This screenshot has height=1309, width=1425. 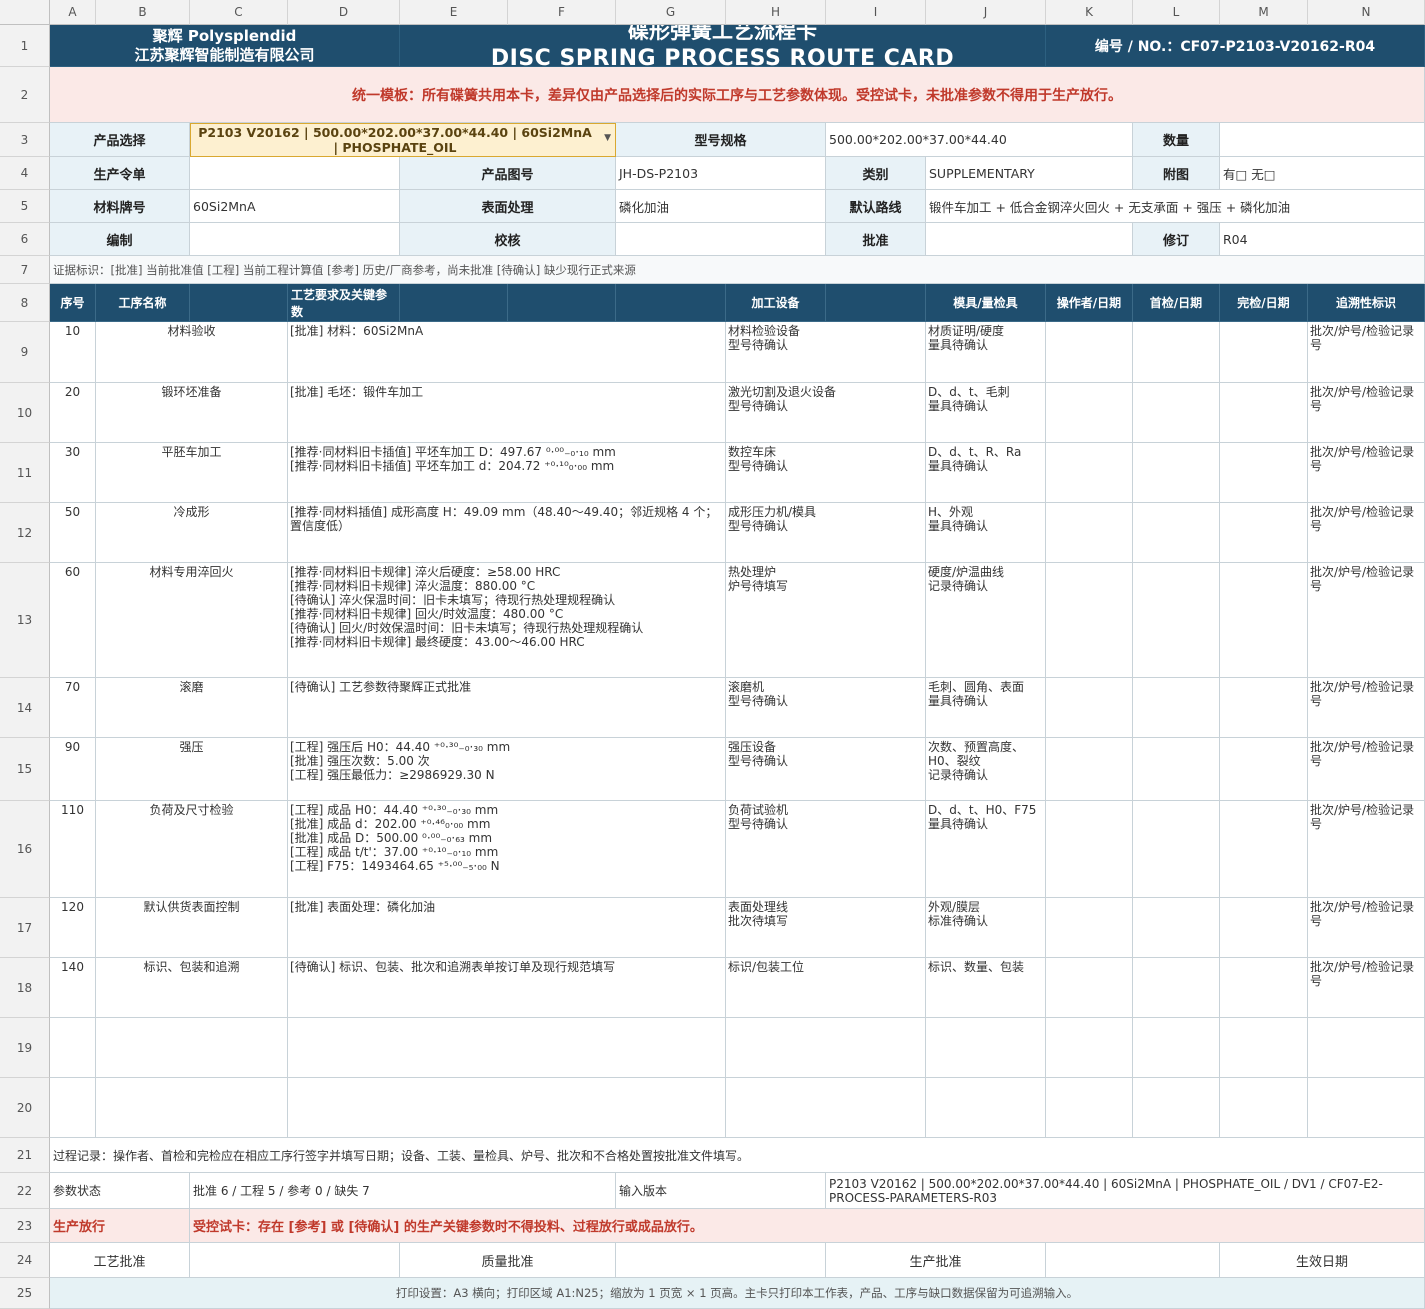 I want to click on column-header-h: H, so click(x=776, y=12).